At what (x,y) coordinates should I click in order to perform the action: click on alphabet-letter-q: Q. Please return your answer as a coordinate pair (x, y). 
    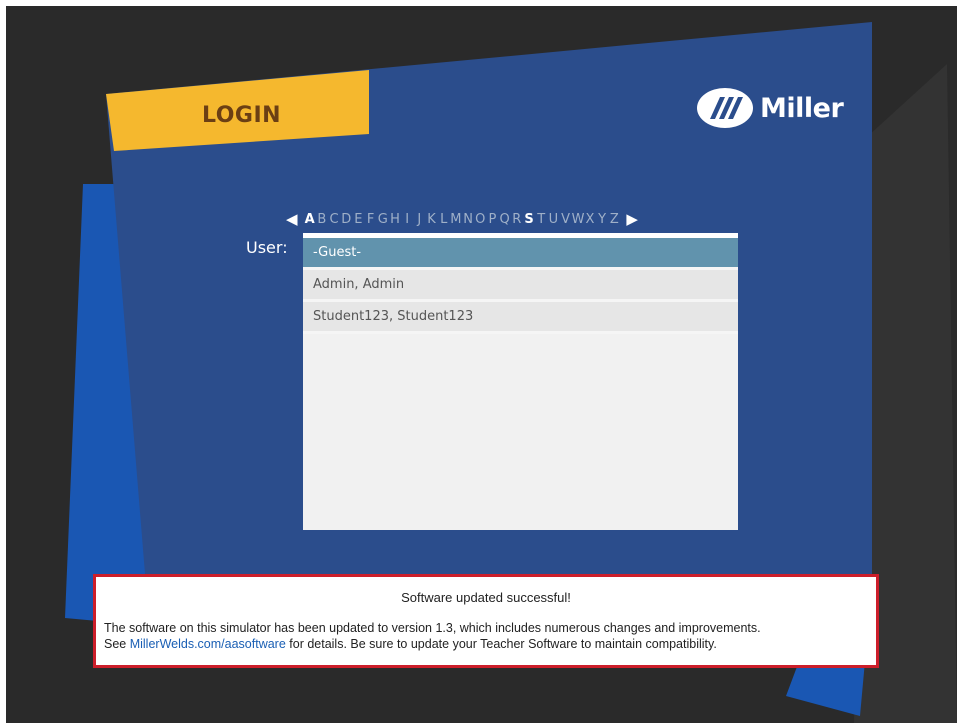
    Looking at the image, I should click on (505, 219).